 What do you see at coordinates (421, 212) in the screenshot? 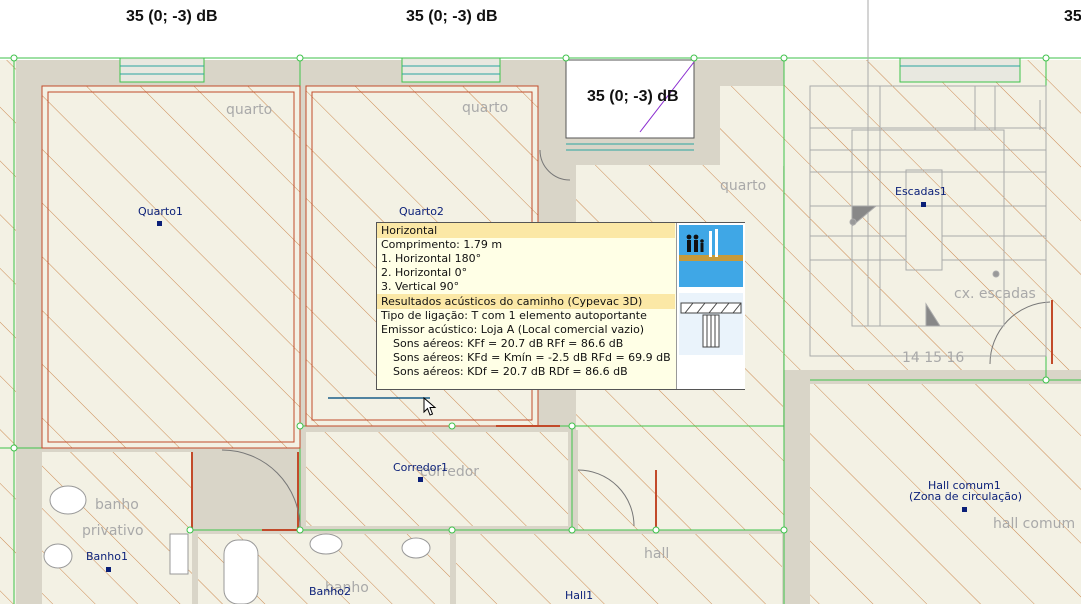
I see `room-name-quarto2: Quarto2` at bounding box center [421, 212].